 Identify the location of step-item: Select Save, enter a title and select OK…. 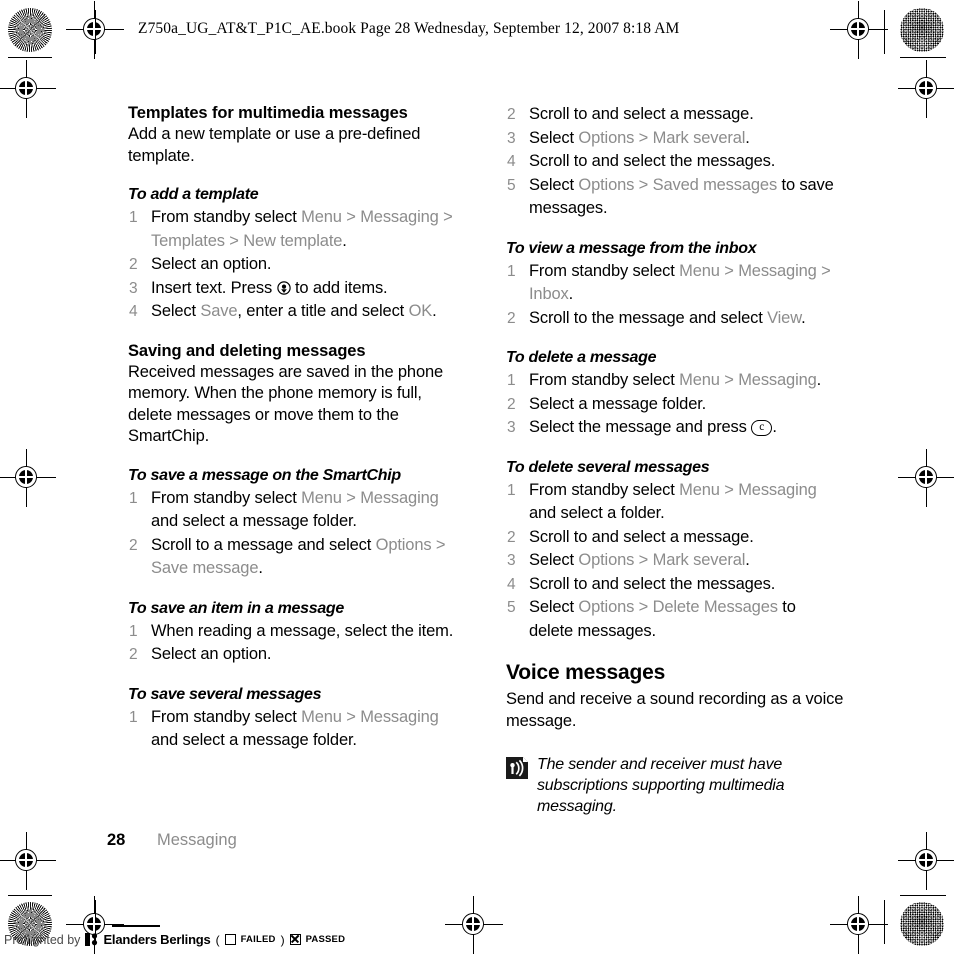
(297, 312).